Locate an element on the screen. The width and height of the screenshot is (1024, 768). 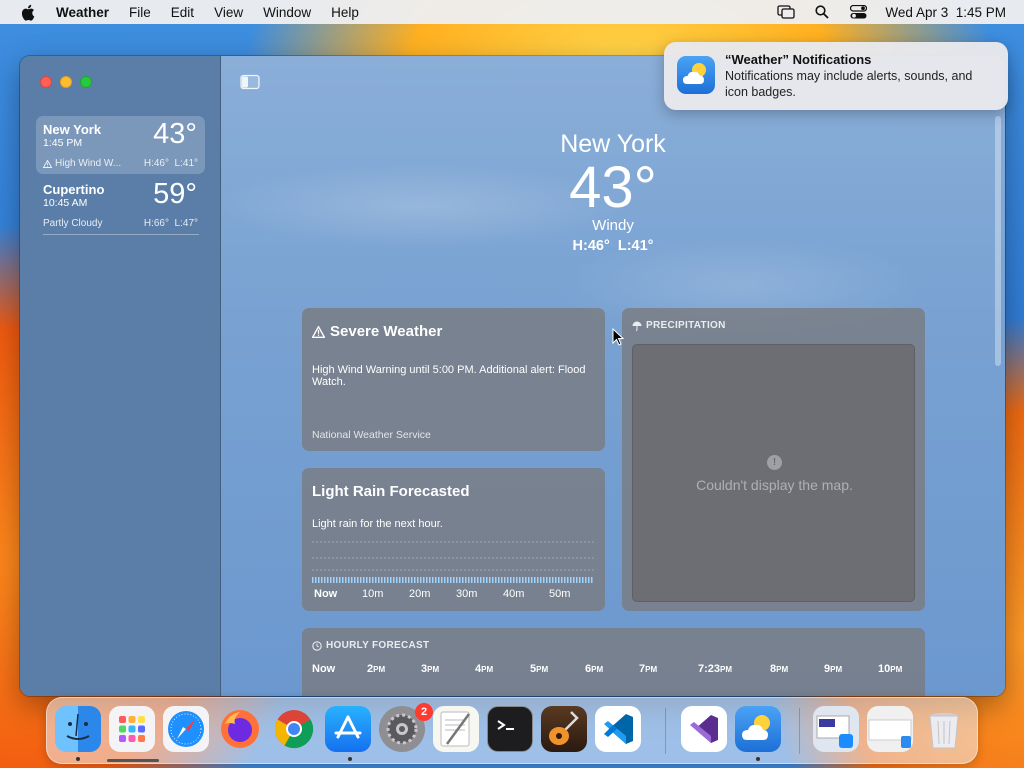
vscode-icon is located at coordinates (618, 729).